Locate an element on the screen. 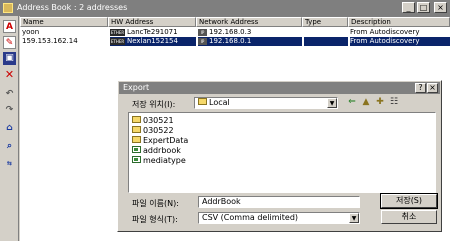 This screenshot has width=450, height=241. save-button: 저장(S) is located at coordinates (409, 201).